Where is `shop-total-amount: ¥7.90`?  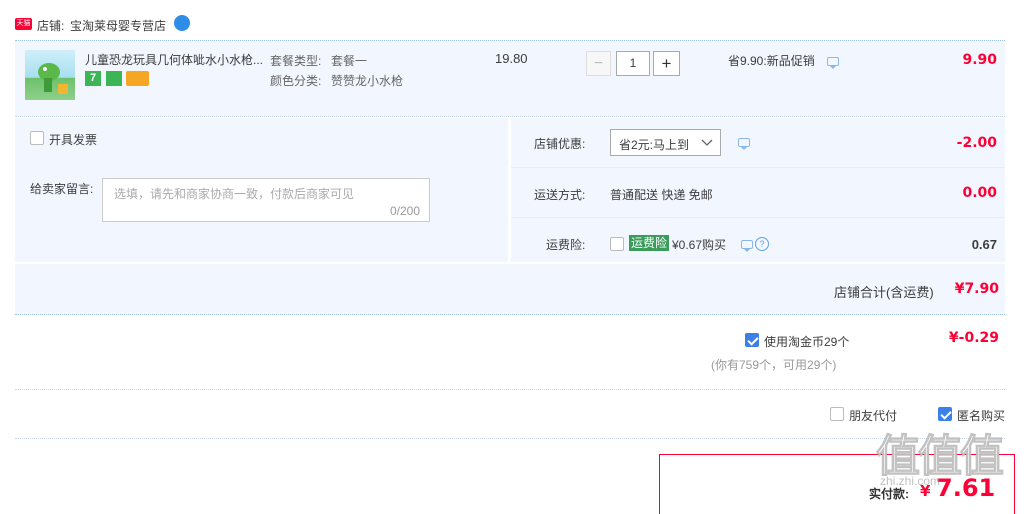
shop-total-amount: ¥7.90 is located at coordinates (976, 289).